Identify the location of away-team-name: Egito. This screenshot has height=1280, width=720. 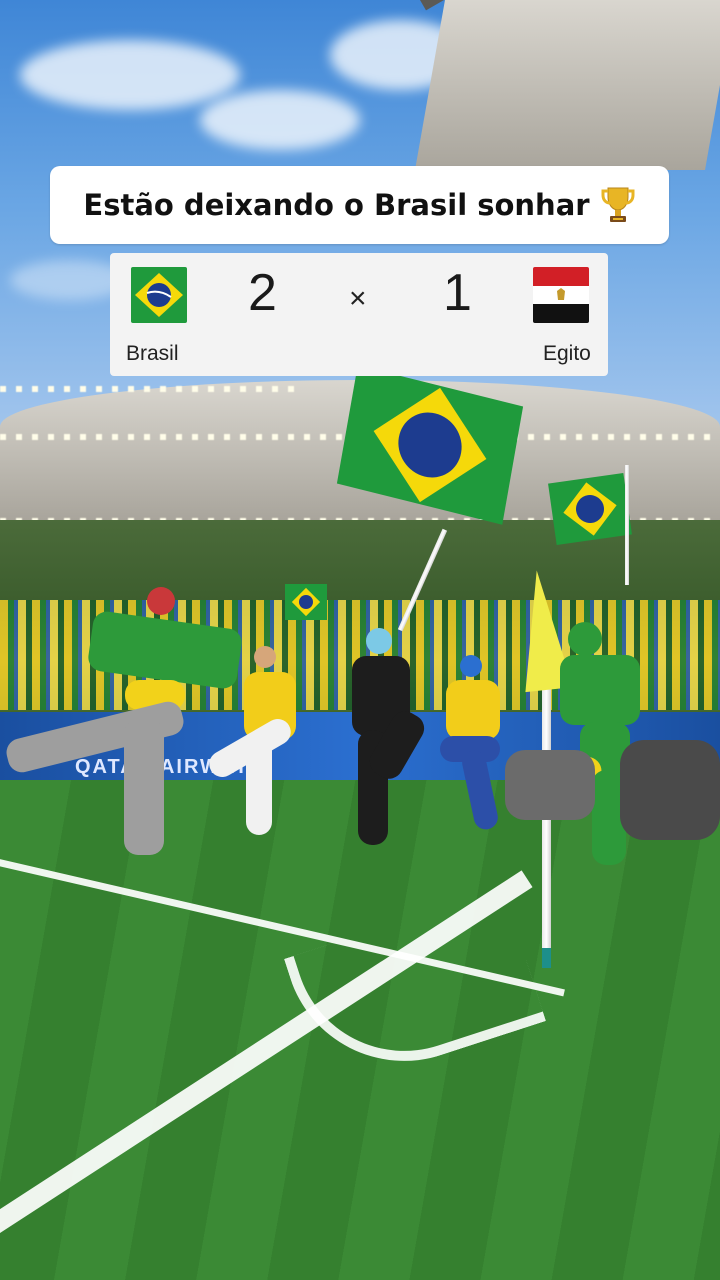
(567, 353).